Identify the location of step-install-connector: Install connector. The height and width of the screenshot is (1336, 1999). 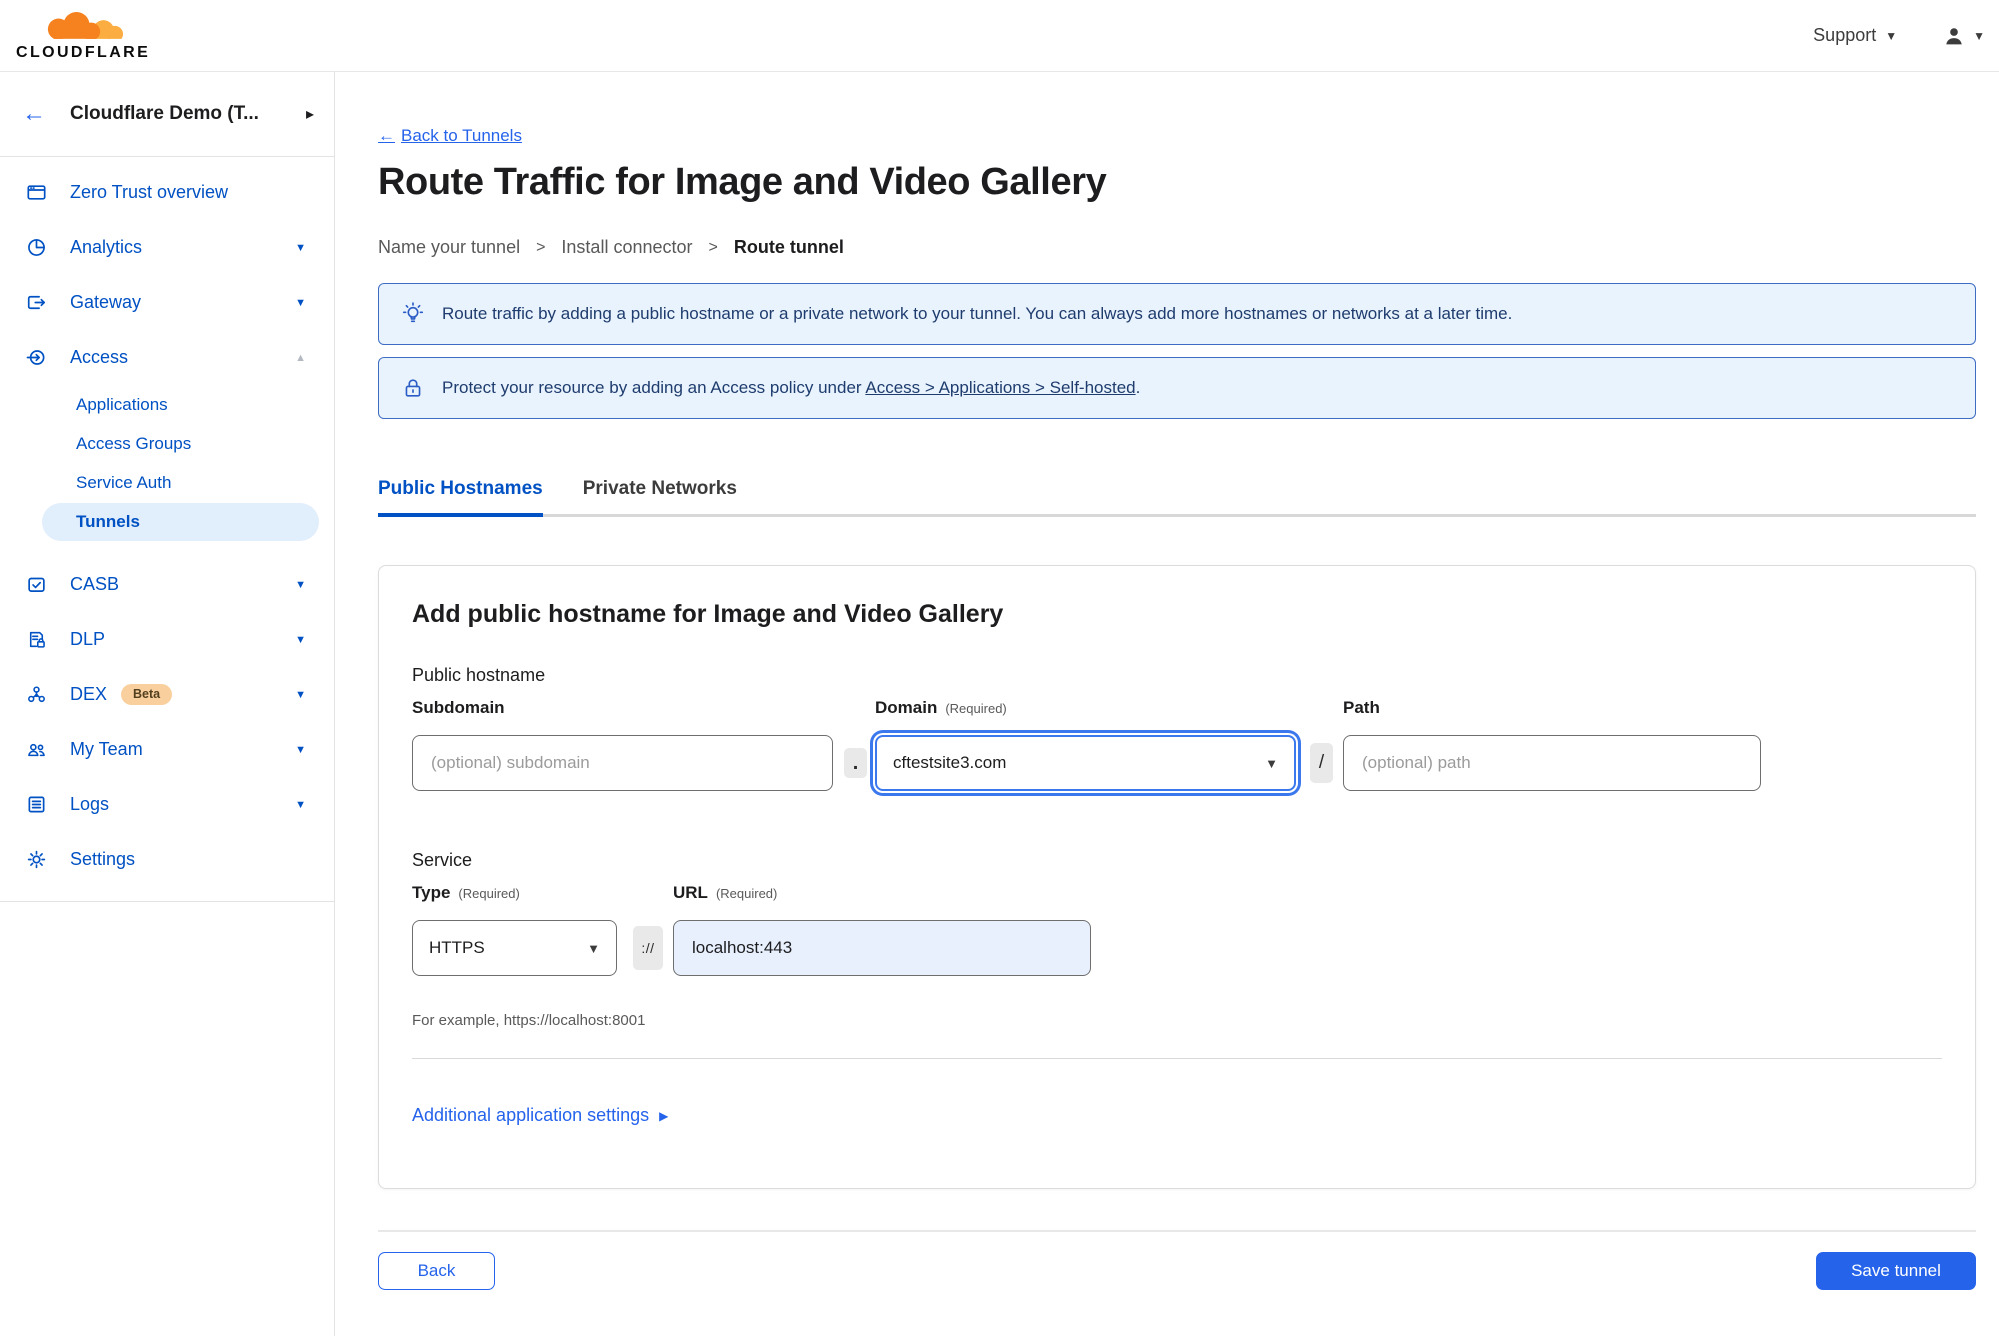
(626, 247).